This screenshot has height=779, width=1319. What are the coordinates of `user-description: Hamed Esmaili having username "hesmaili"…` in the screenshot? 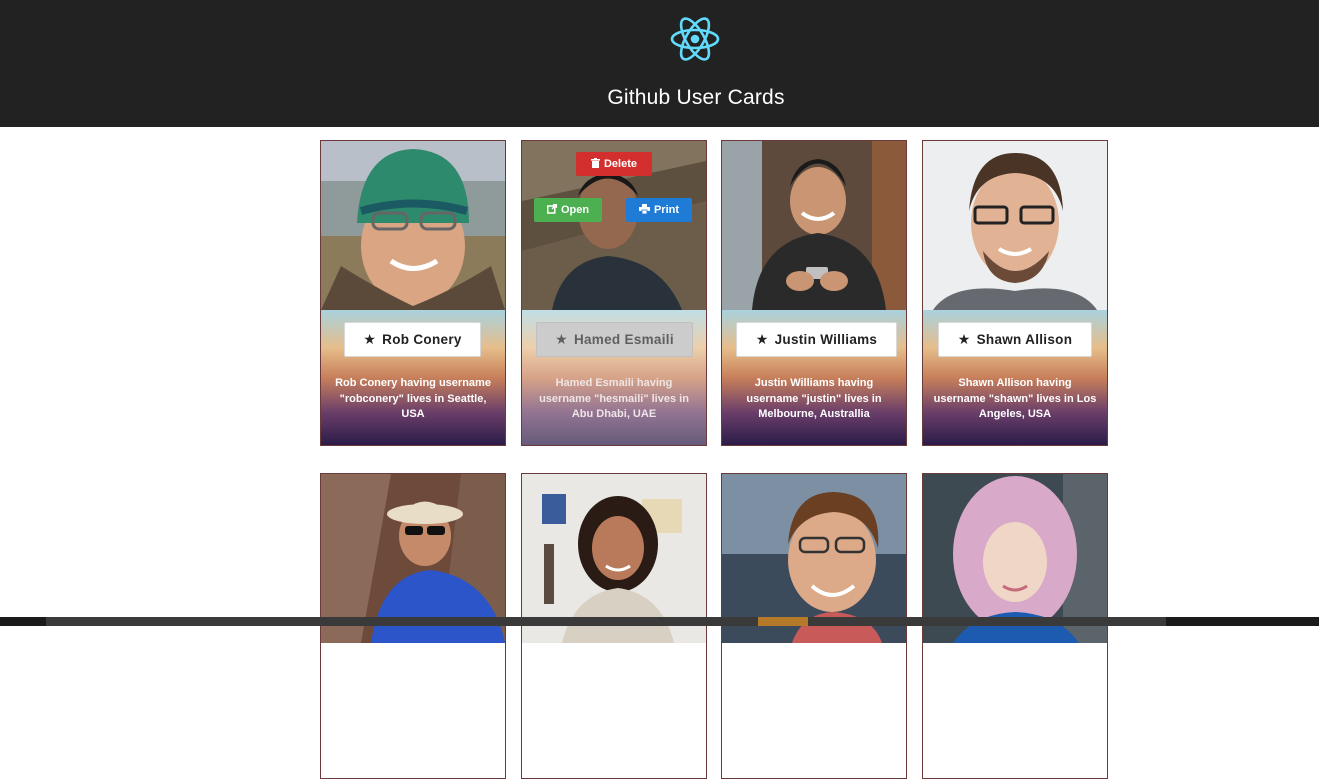 It's located at (614, 398).